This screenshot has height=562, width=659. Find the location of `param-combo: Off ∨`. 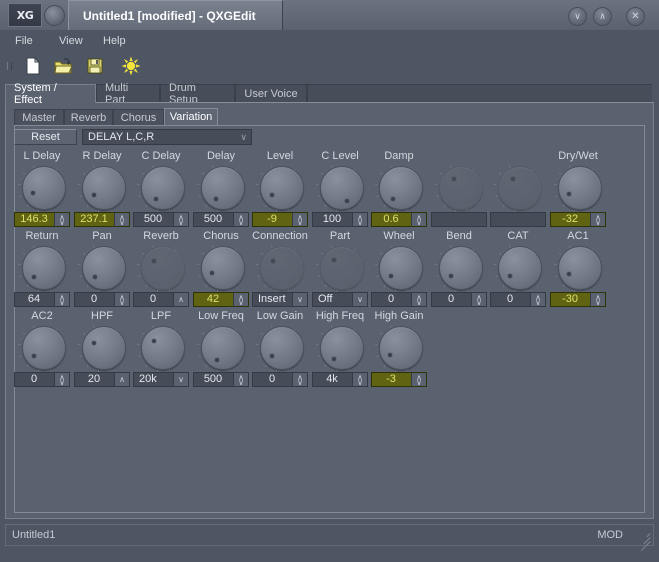

param-combo: Off ∨ is located at coordinates (340, 299).